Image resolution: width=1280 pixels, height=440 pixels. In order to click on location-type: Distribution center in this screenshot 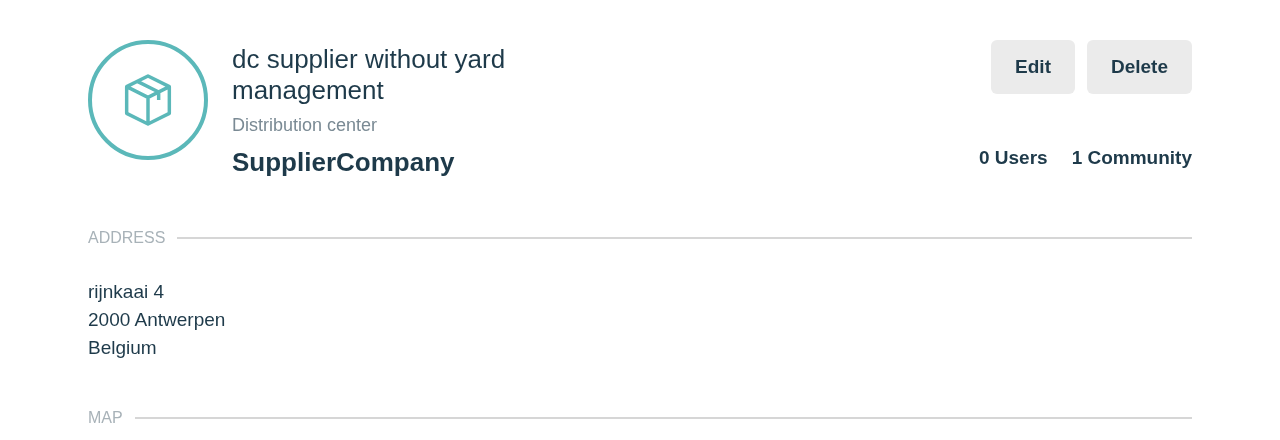, I will do `click(305, 125)`.